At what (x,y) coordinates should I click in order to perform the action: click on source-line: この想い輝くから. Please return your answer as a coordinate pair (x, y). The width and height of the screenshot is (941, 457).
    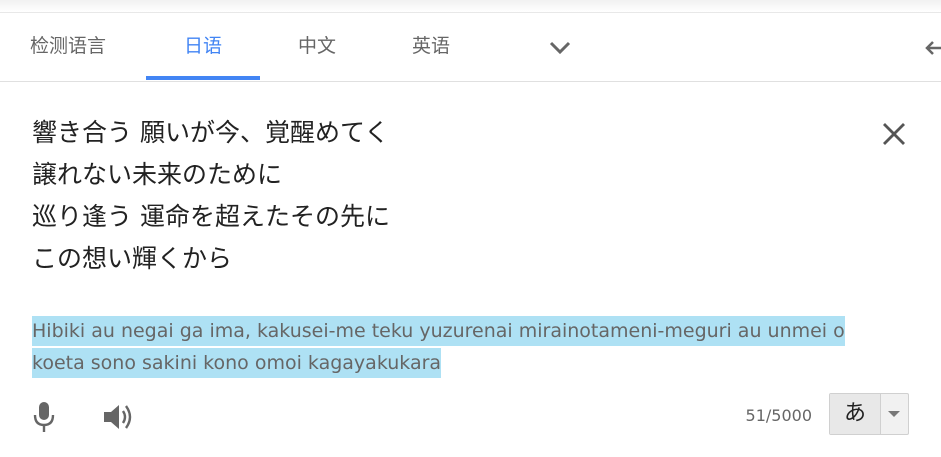
    Looking at the image, I should click on (132, 258).